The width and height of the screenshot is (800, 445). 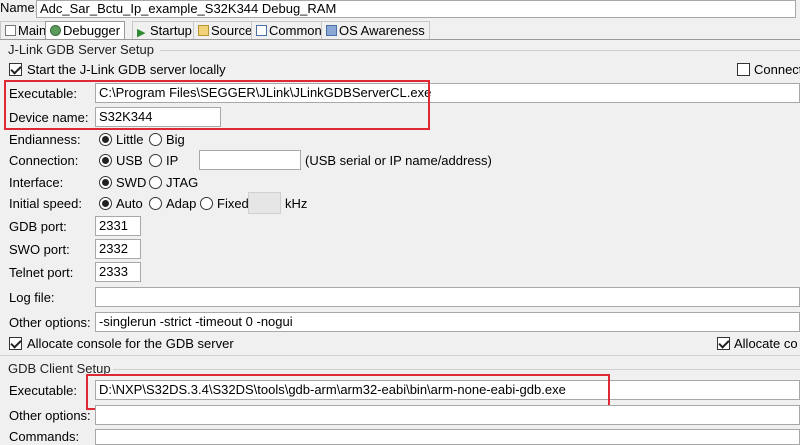 I want to click on fixed-speed-field, so click(x=264, y=203).